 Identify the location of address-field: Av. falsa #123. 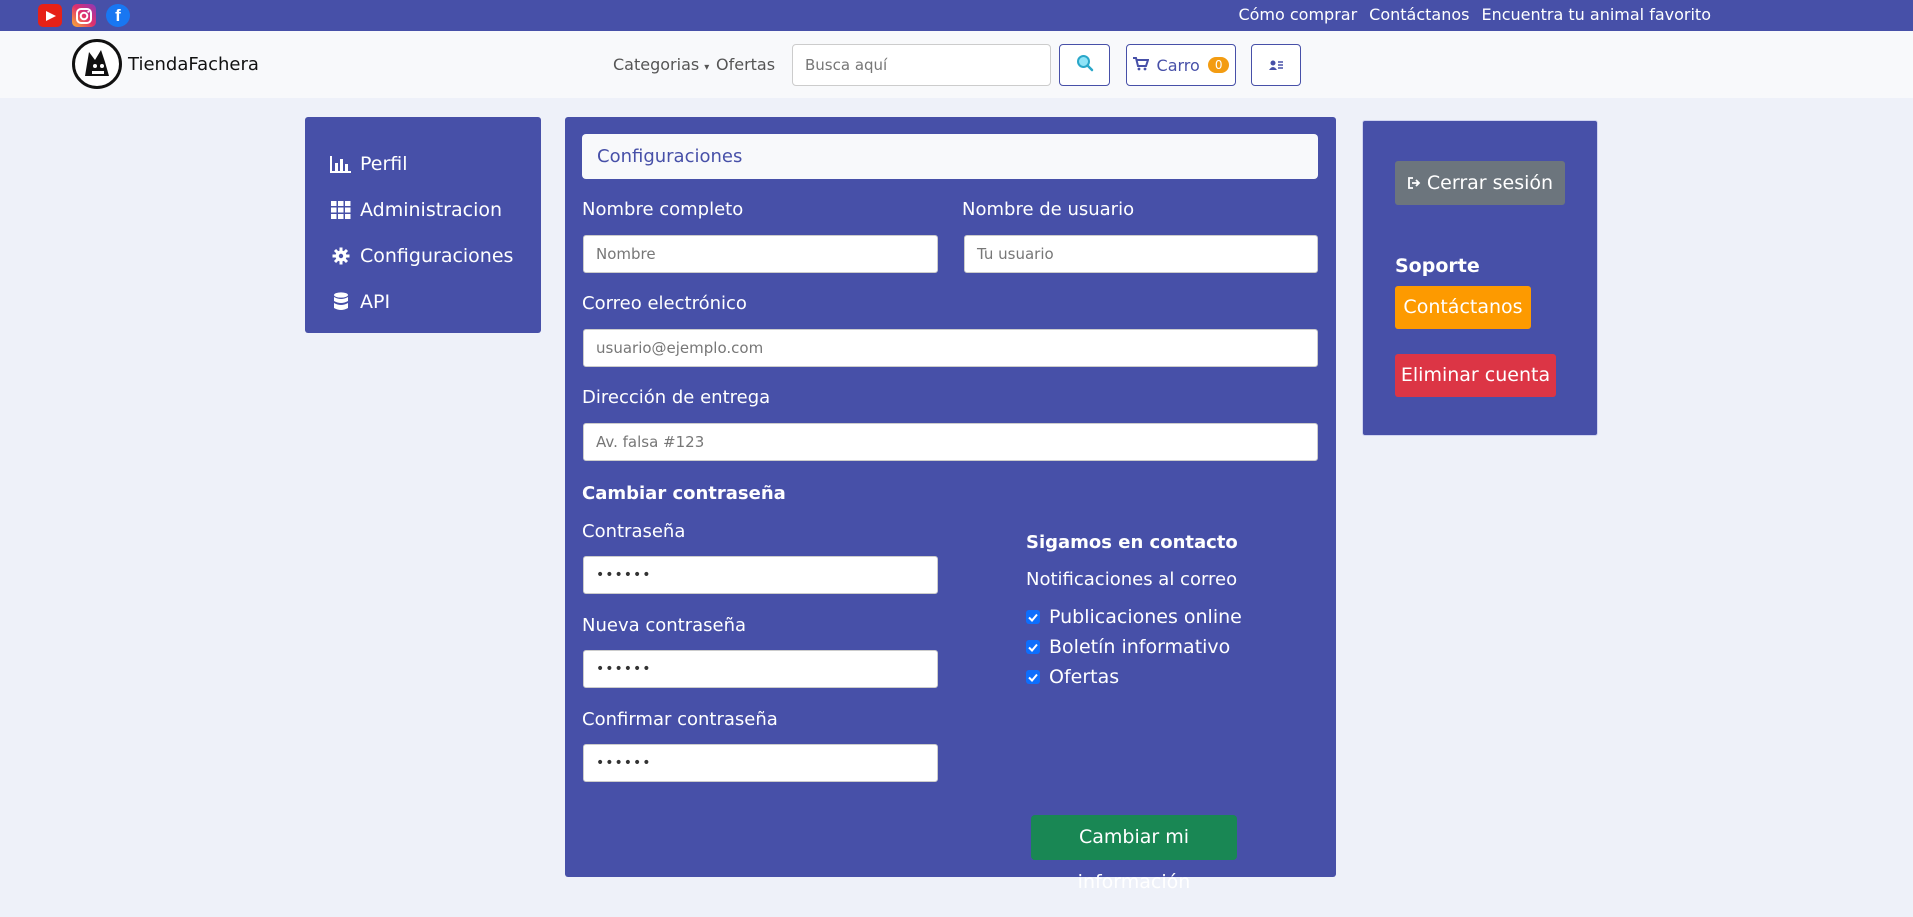
(950, 442).